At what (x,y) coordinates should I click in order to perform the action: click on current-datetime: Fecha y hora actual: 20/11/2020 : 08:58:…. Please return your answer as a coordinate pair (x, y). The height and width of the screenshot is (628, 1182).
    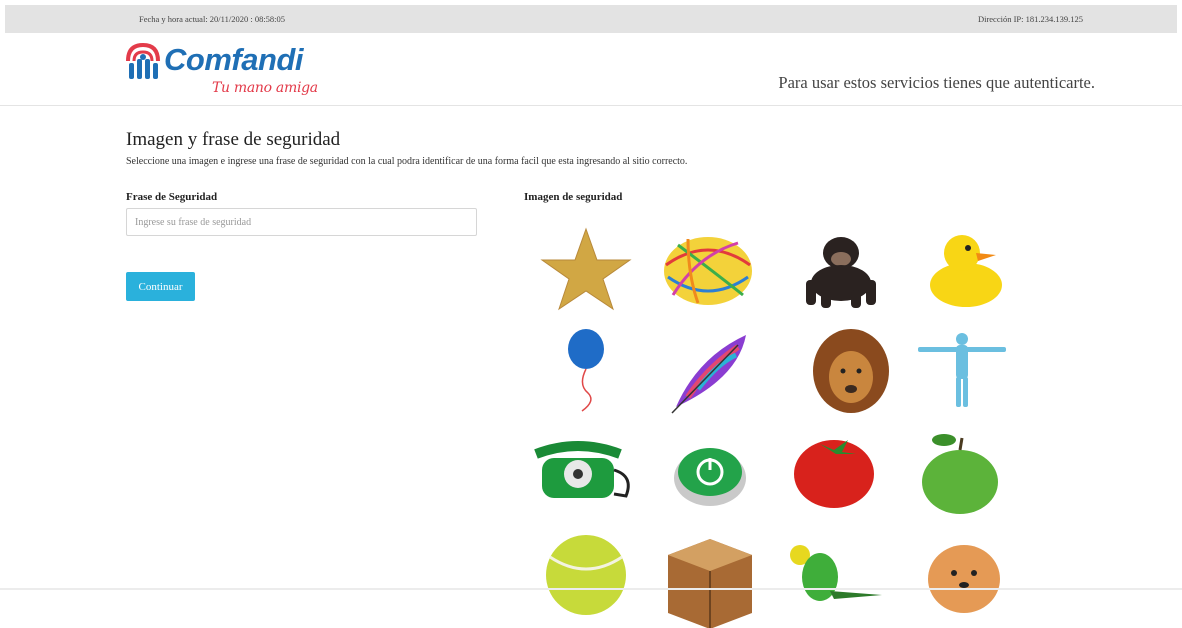
    Looking at the image, I should click on (212, 19).